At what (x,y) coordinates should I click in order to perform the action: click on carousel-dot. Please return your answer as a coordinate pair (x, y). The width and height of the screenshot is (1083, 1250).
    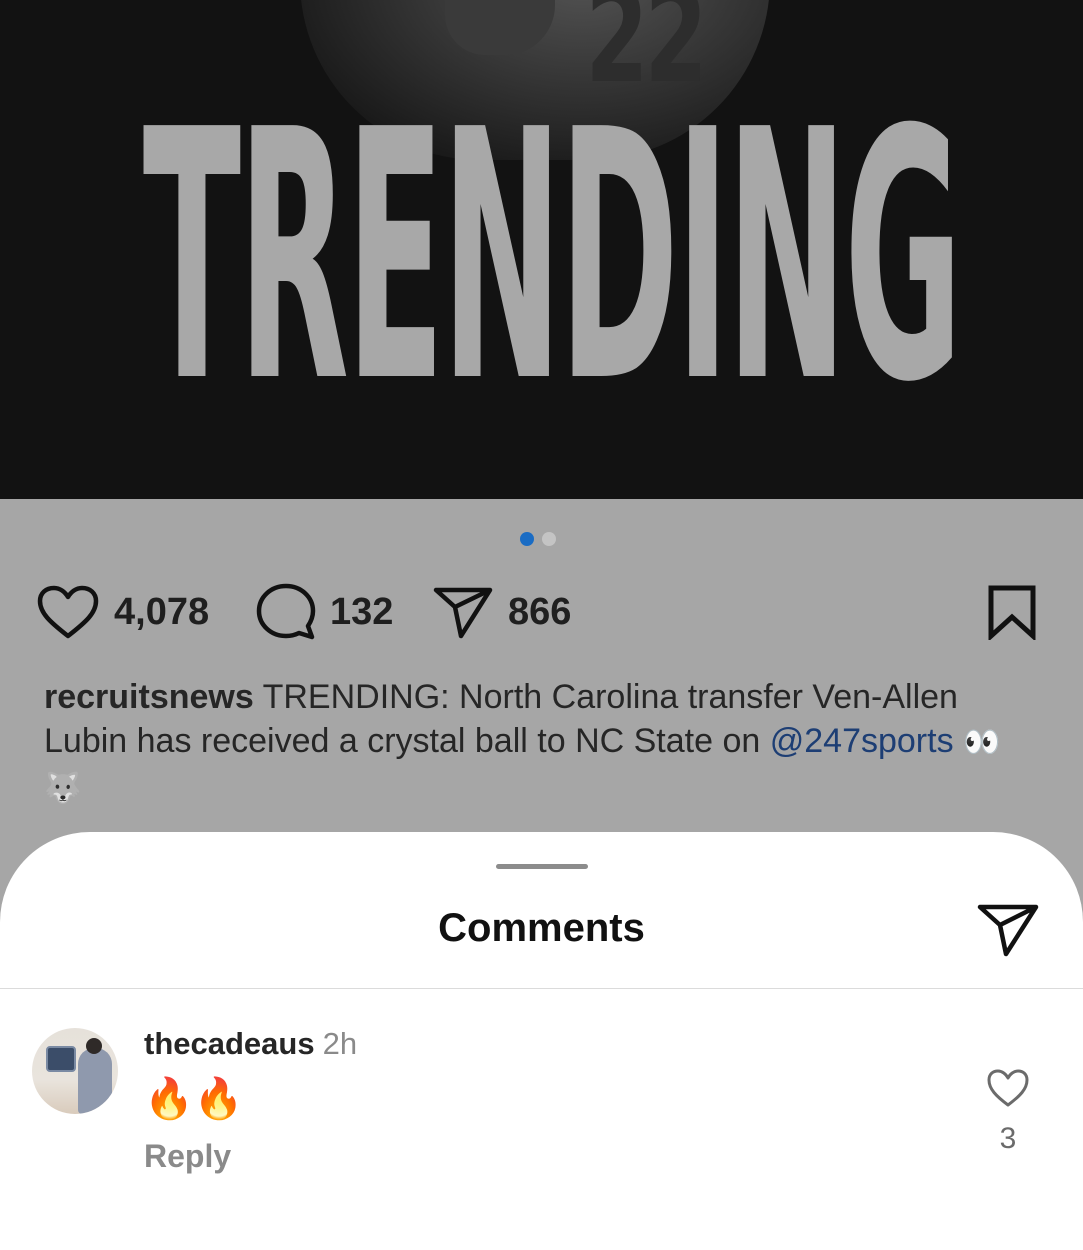
    Looking at the image, I should click on (549, 539).